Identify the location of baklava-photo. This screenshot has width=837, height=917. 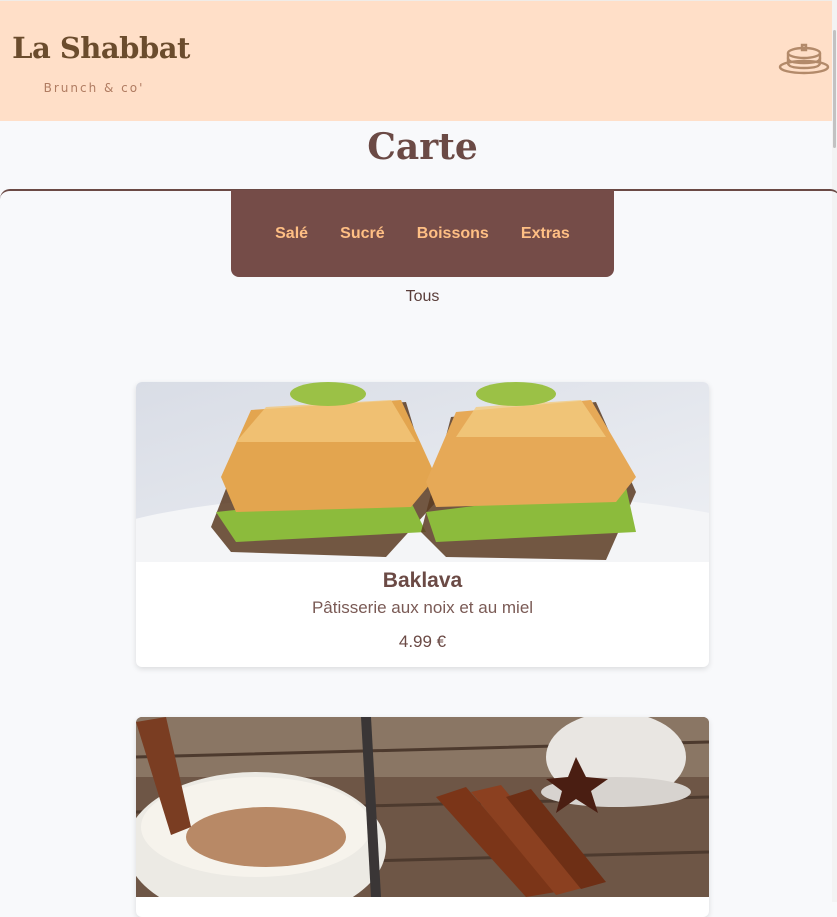
(422, 472).